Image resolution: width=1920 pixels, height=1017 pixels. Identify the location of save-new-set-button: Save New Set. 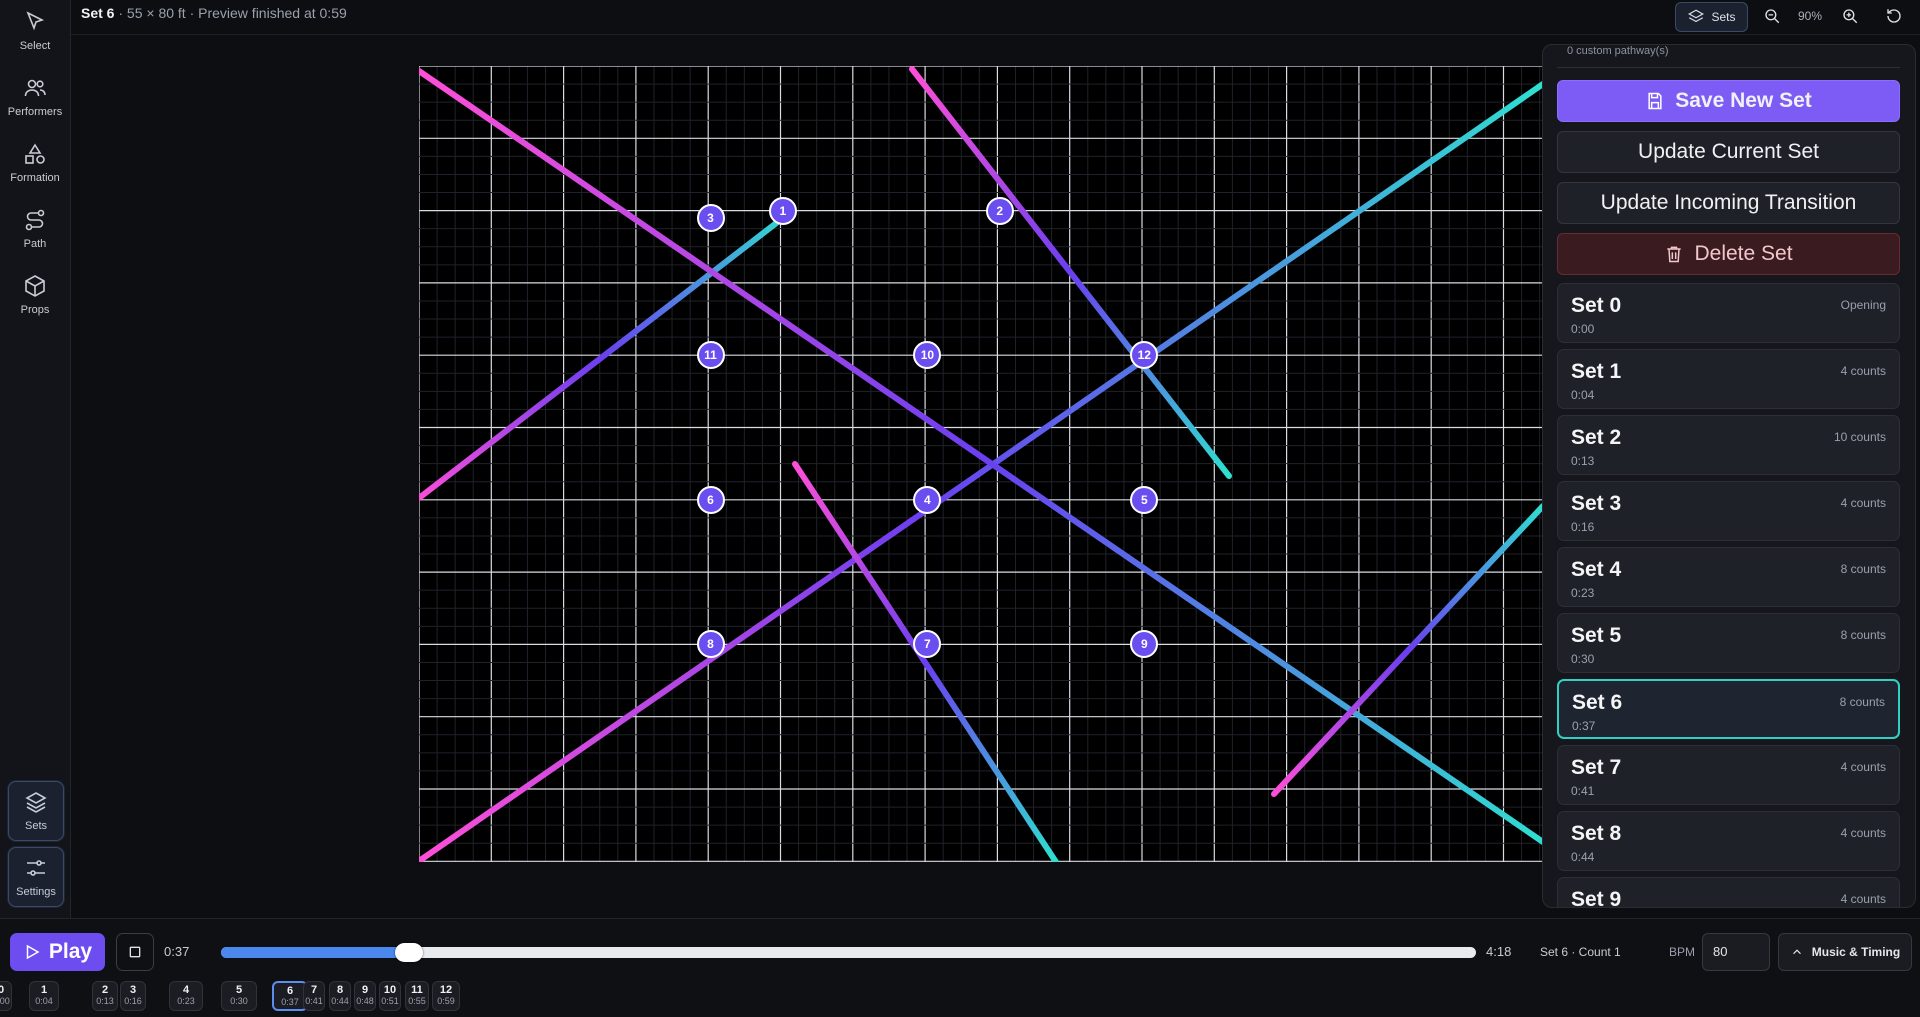
(1728, 101).